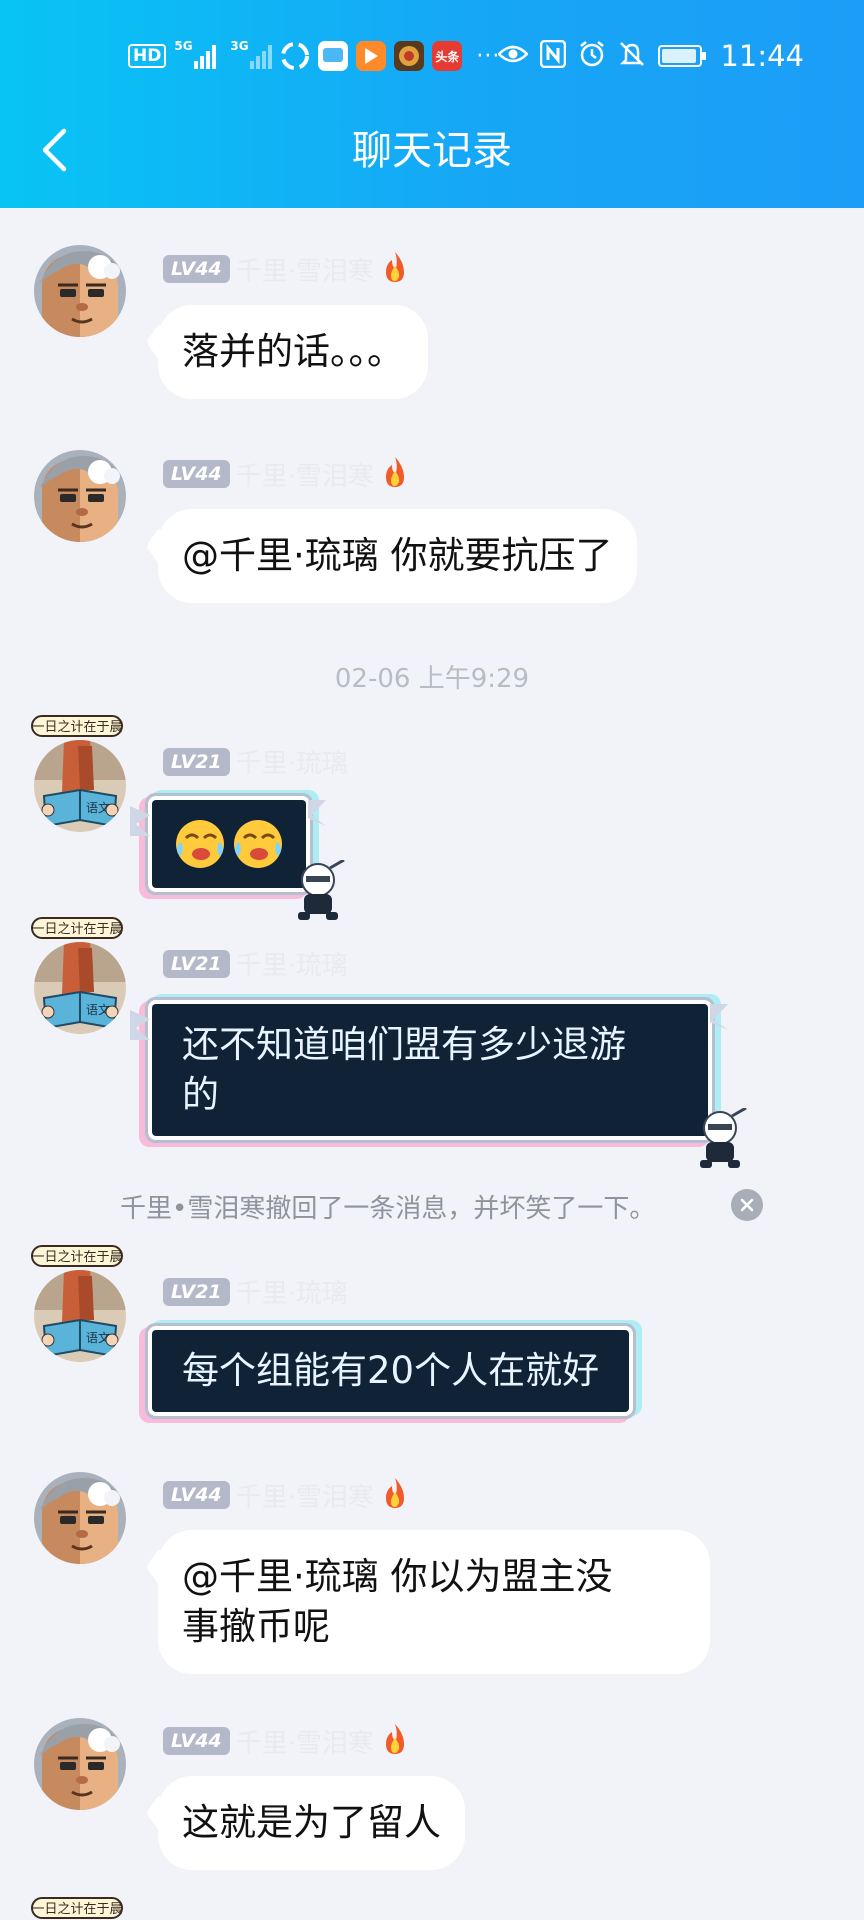  Describe the element at coordinates (397, 556) in the screenshot. I see `message-bubble: @千里·琉璃 你就要抗压了` at that location.